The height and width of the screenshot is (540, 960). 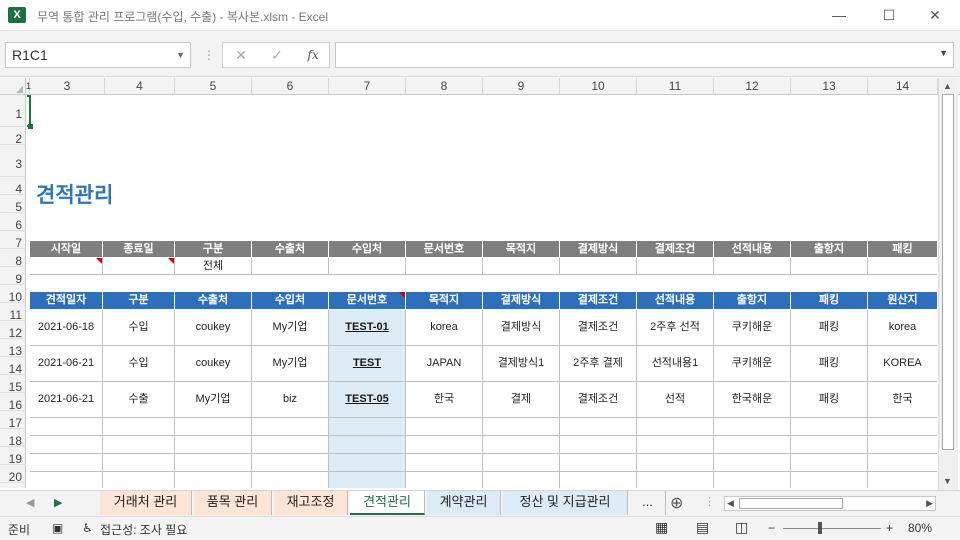 What do you see at coordinates (820, 528) in the screenshot?
I see `zoom-slider-thumb` at bounding box center [820, 528].